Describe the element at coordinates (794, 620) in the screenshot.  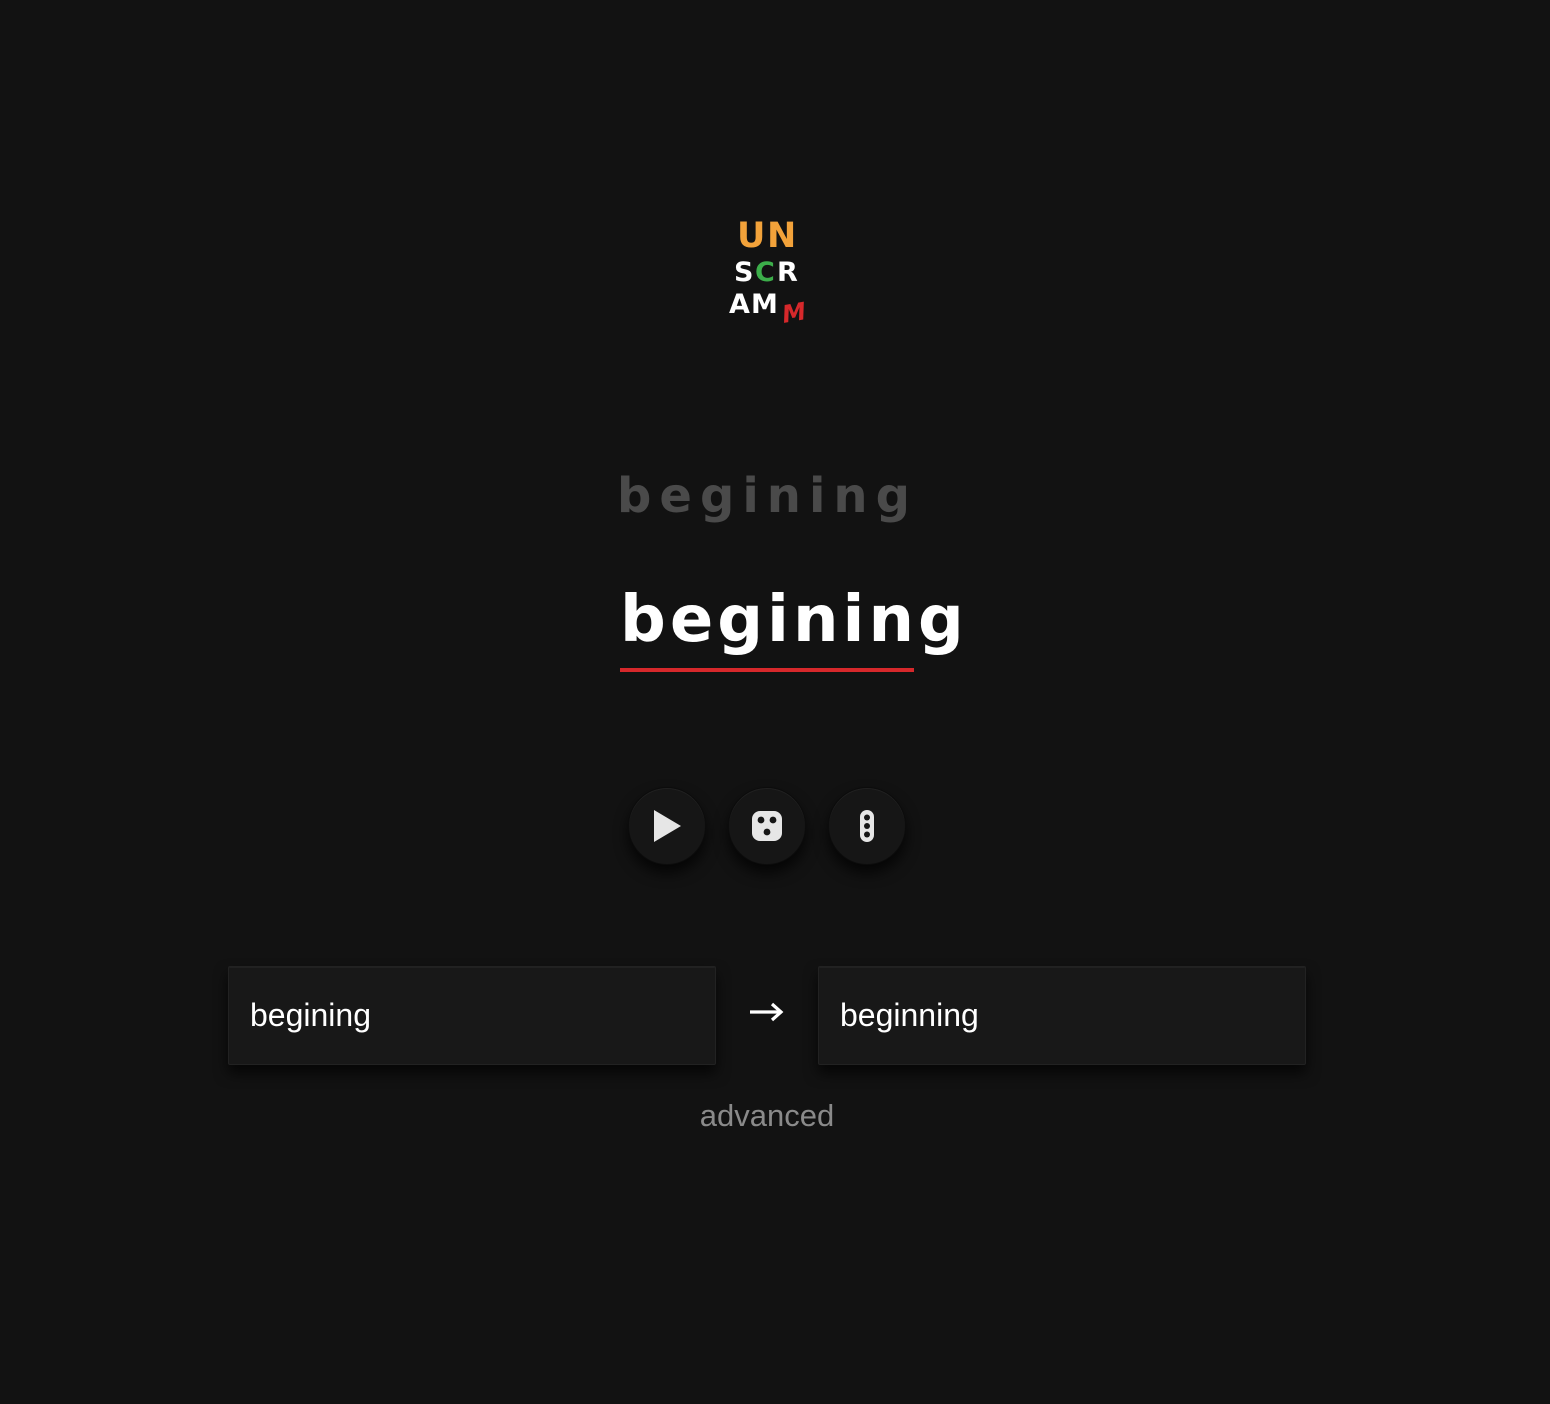
I see `scrambled-word: begining` at that location.